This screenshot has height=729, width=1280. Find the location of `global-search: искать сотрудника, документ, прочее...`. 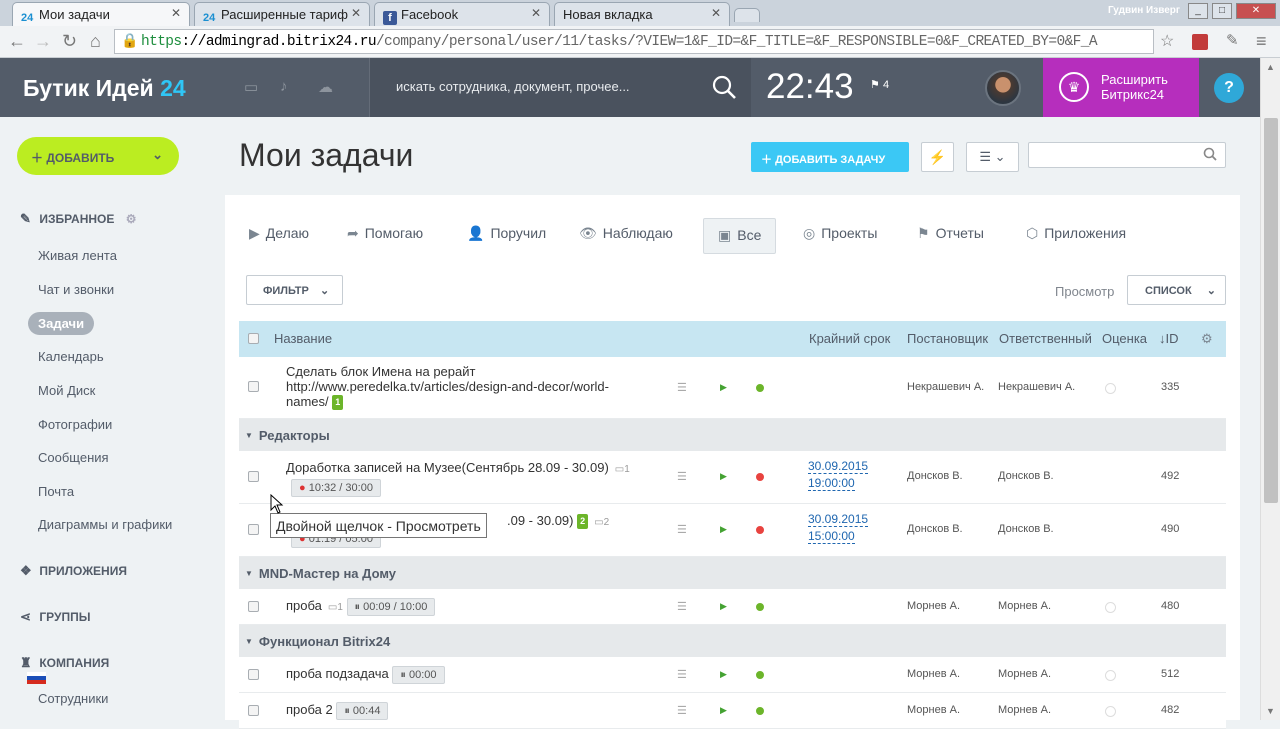

global-search: искать сотрудника, документ, прочее... is located at coordinates (560, 87).